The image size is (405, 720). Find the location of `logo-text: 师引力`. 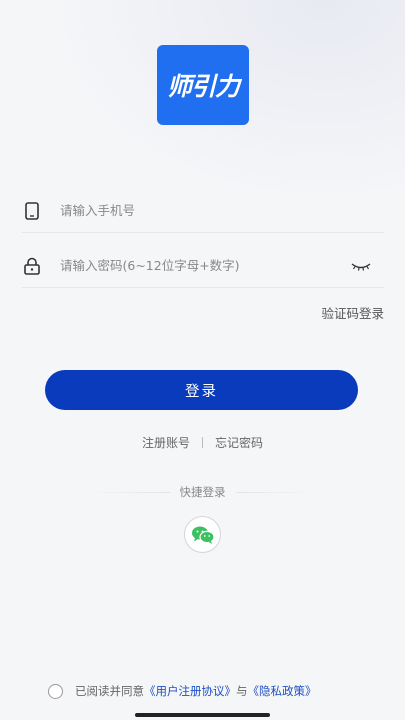

logo-text: 师引力 is located at coordinates (203, 86).